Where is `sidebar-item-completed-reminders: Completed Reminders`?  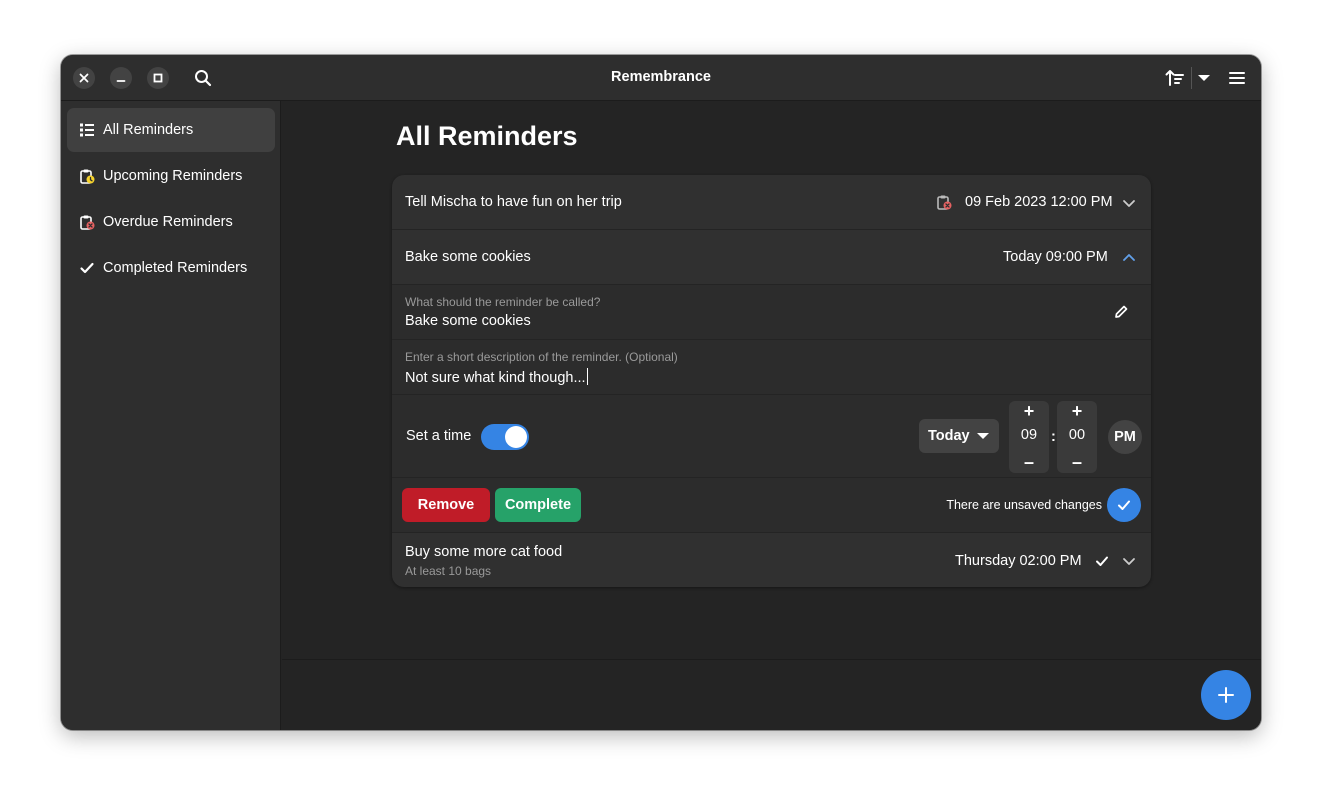
sidebar-item-completed-reminders: Completed Reminders is located at coordinates (171, 268).